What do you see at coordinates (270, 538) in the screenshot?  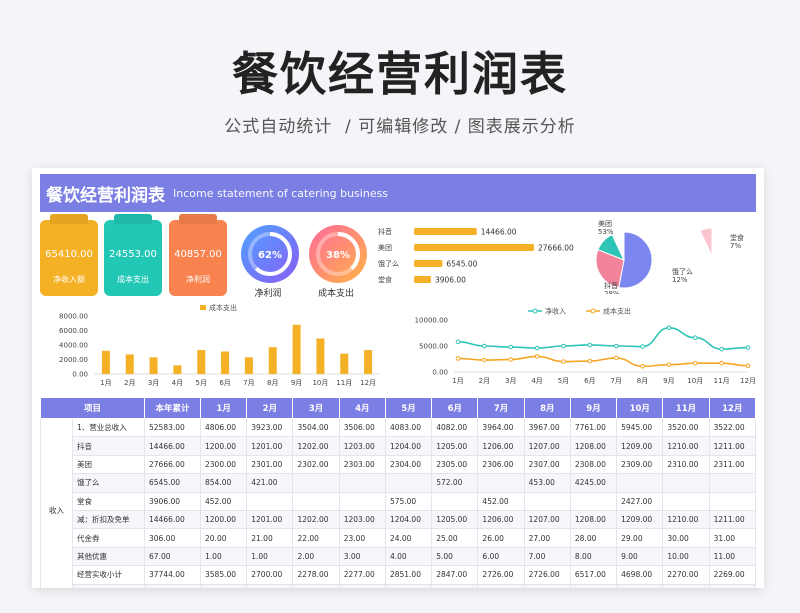 I see `table-cell: 21.00` at bounding box center [270, 538].